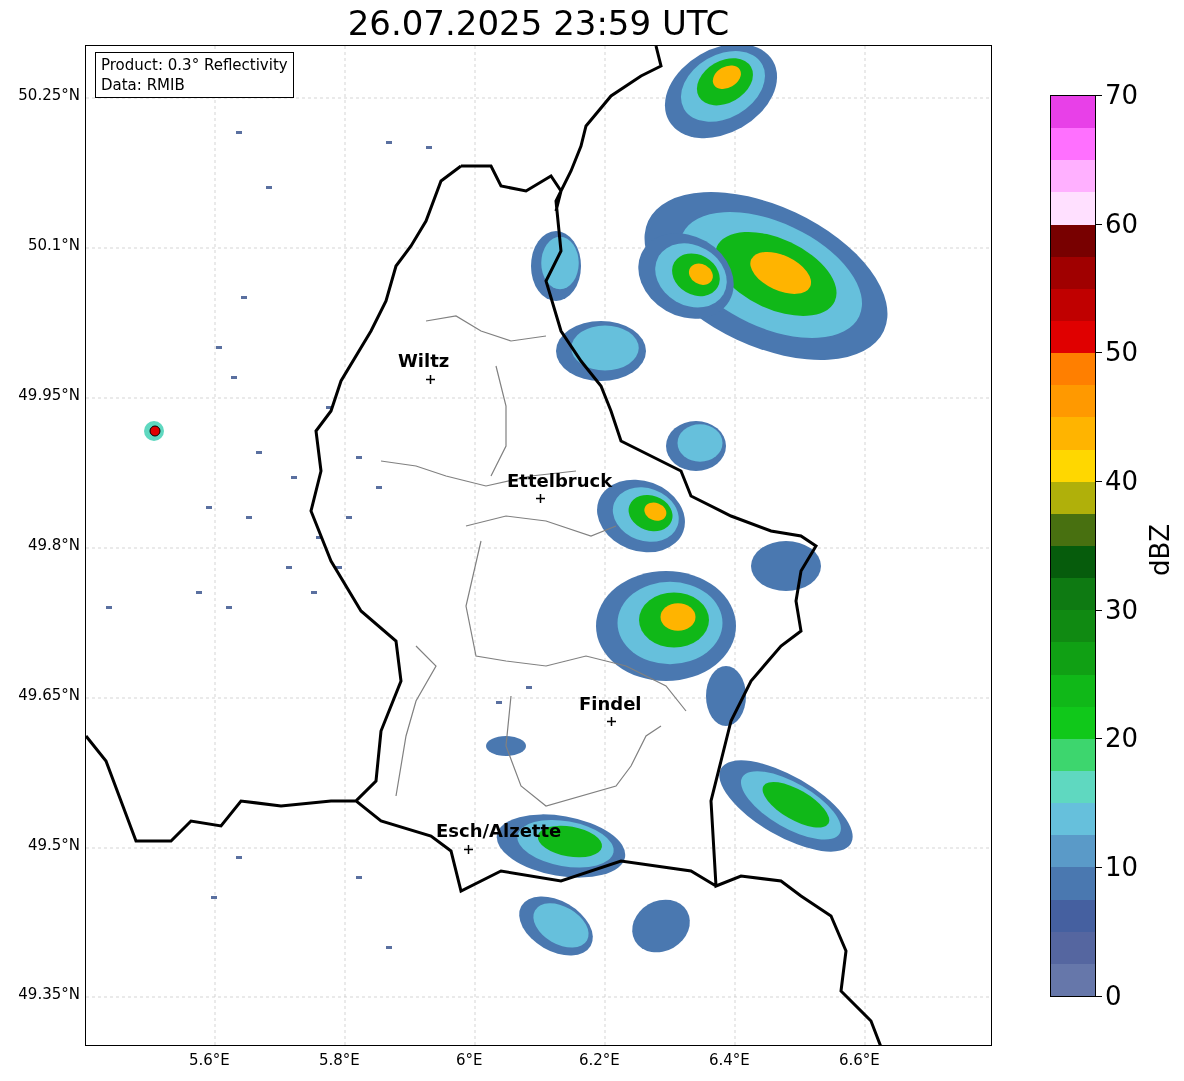 This screenshot has height=1081, width=1184. What do you see at coordinates (49, 994) in the screenshot?
I see `latitude-label: 49.35°N` at bounding box center [49, 994].